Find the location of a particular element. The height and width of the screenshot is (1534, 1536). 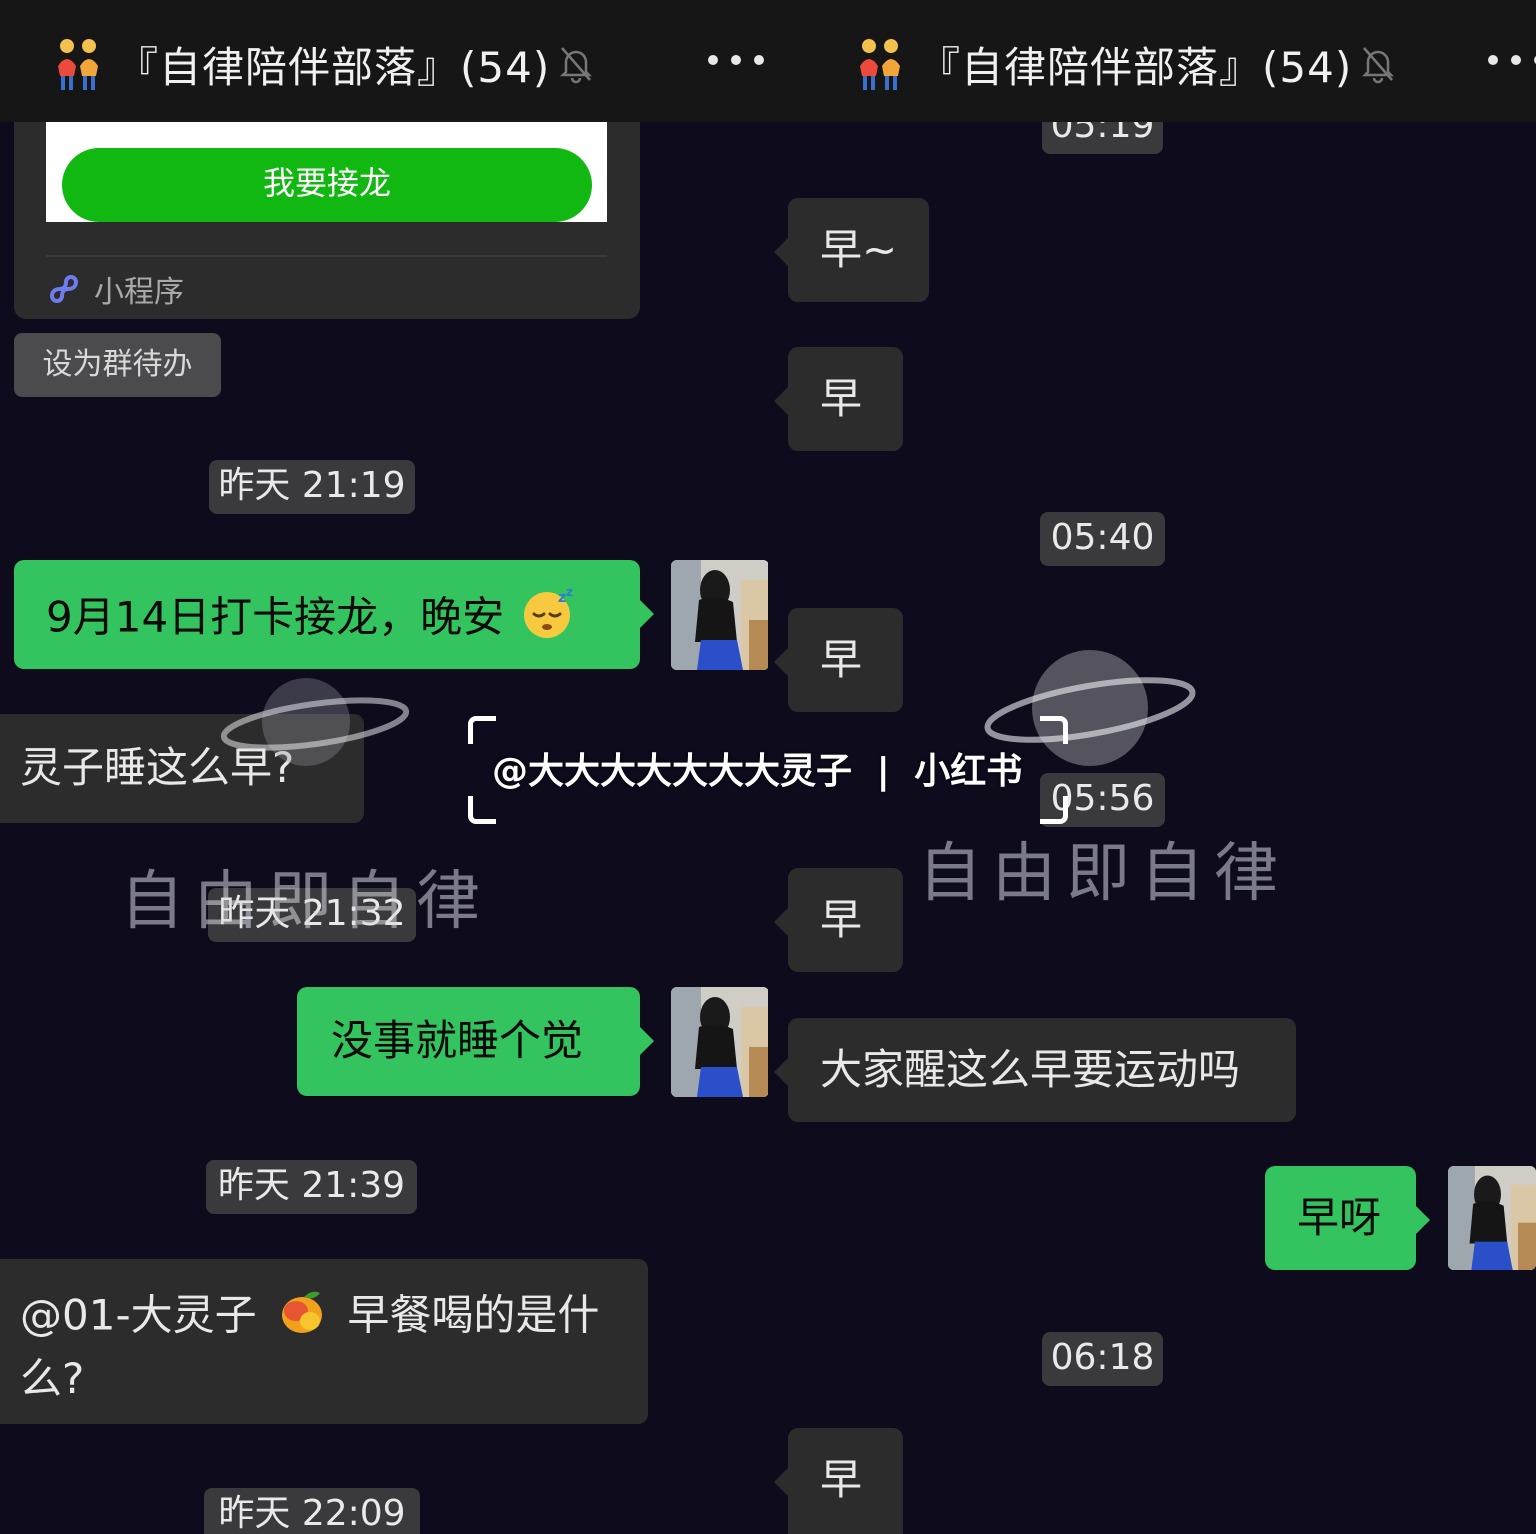

mini-program-card: 我要接龙 小程序 is located at coordinates (327, 220).